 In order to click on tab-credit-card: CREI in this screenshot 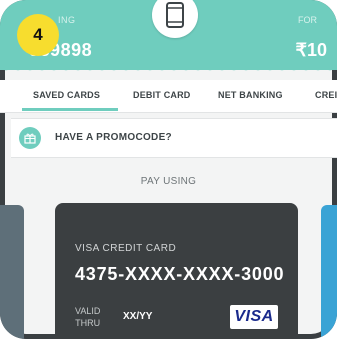, I will do `click(326, 95)`.